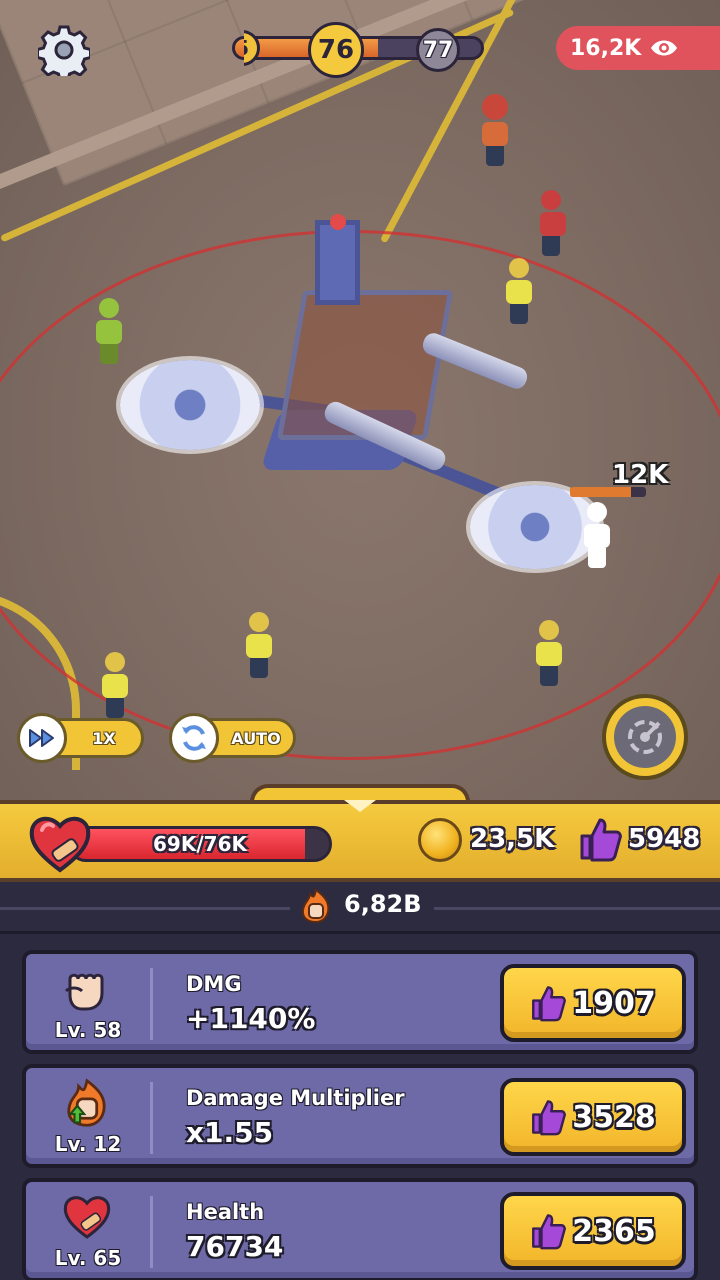 Image resolution: width=720 pixels, height=1280 pixels. Describe the element at coordinates (225, 1212) in the screenshot. I see `upgrade-name: Health` at that location.